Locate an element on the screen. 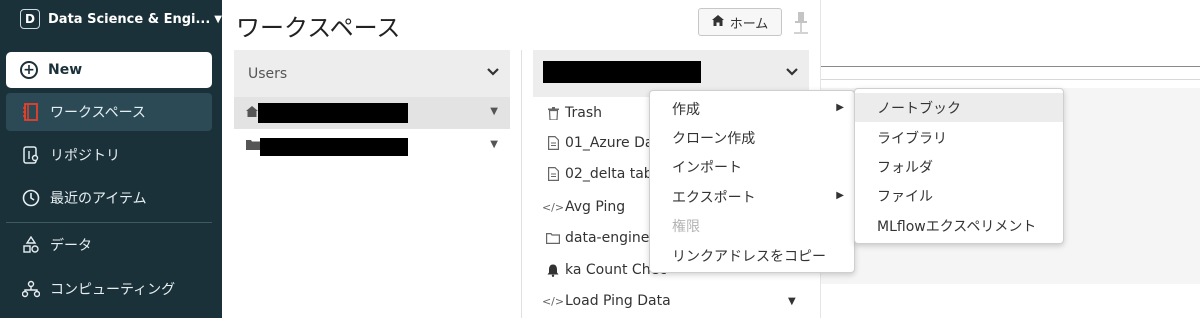 The width and height of the screenshot is (1200, 318). folder-row: ▼ is located at coordinates (372, 146).